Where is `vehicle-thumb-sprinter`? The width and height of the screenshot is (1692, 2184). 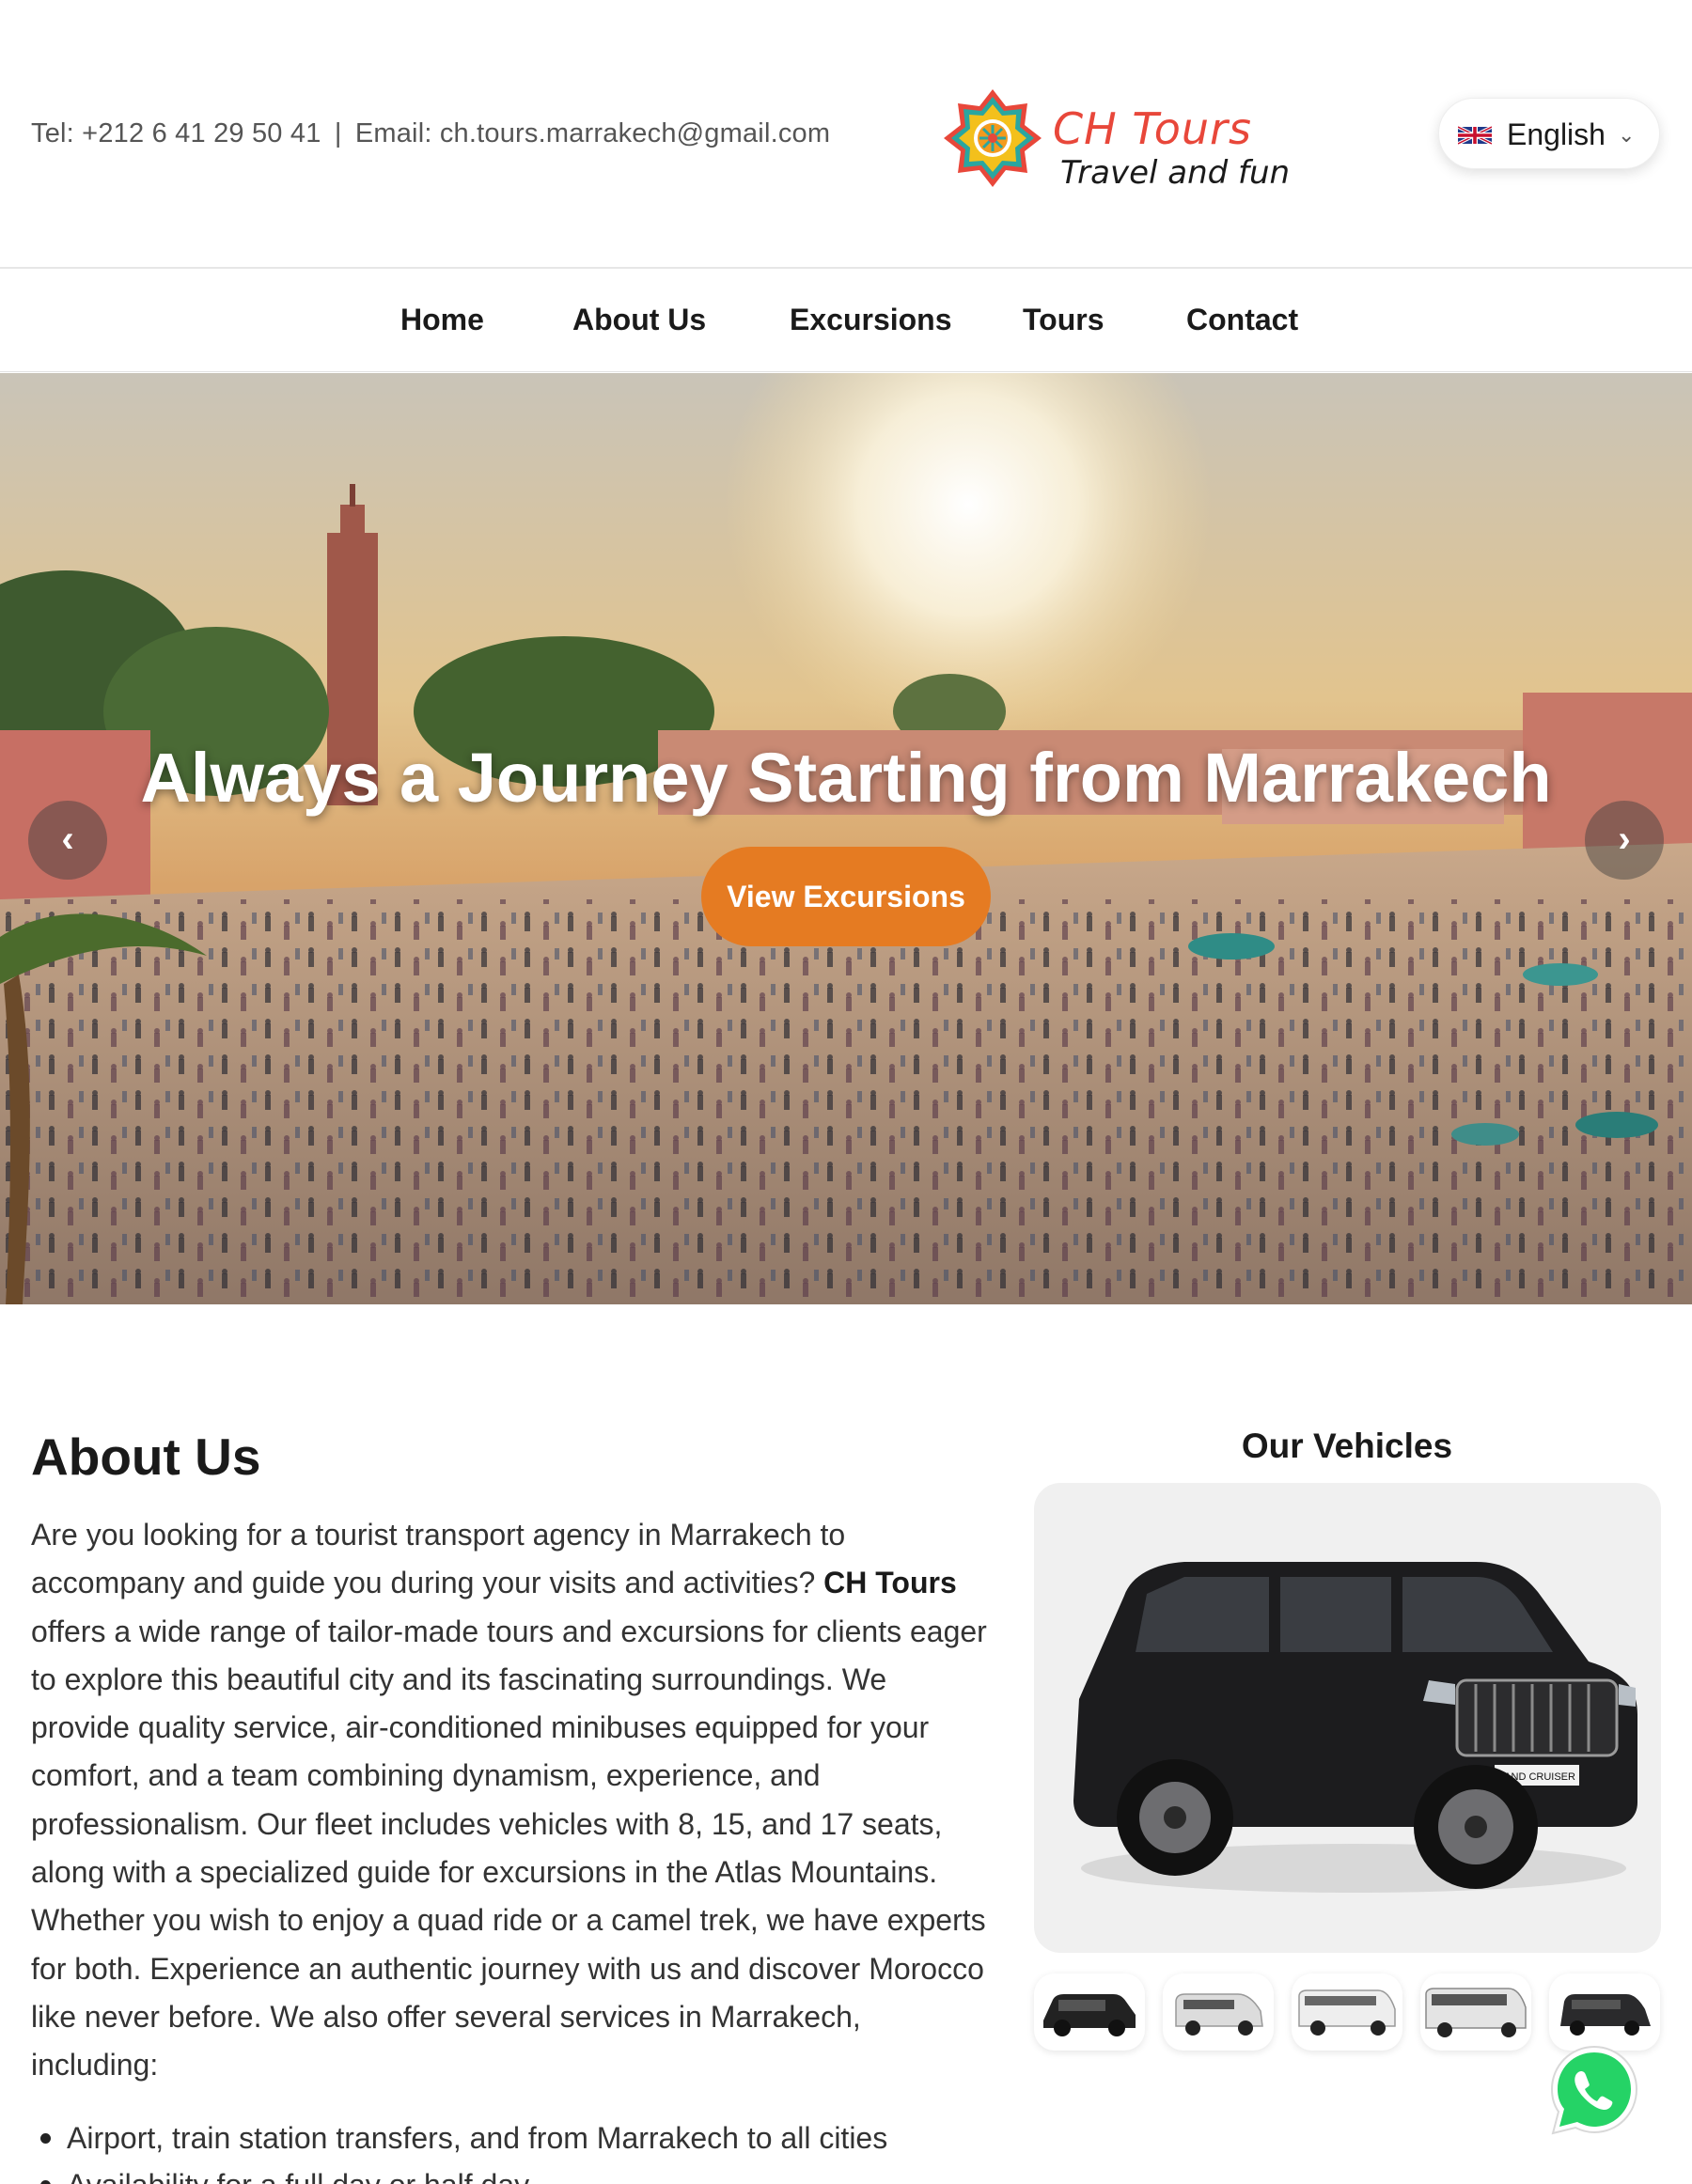 vehicle-thumb-sprinter is located at coordinates (1475, 2012).